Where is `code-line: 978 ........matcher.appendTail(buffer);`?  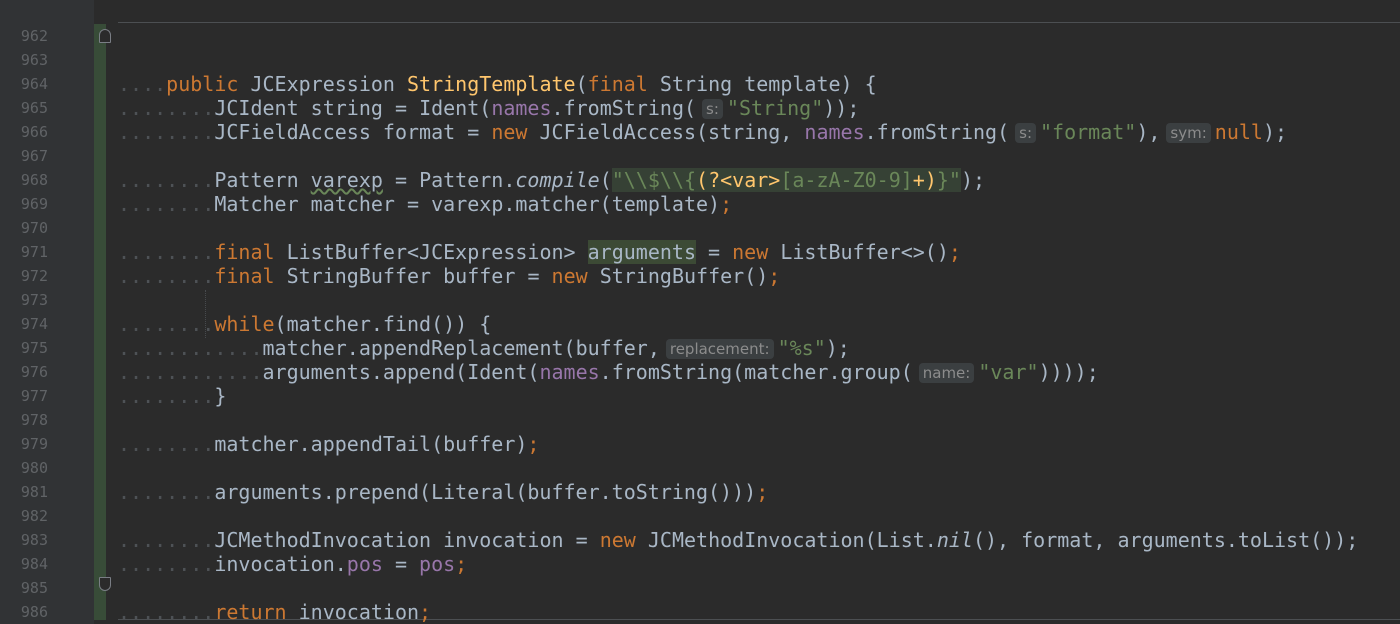 code-line: 978 ........matcher.appendTail(buffer); is located at coordinates (700, 420).